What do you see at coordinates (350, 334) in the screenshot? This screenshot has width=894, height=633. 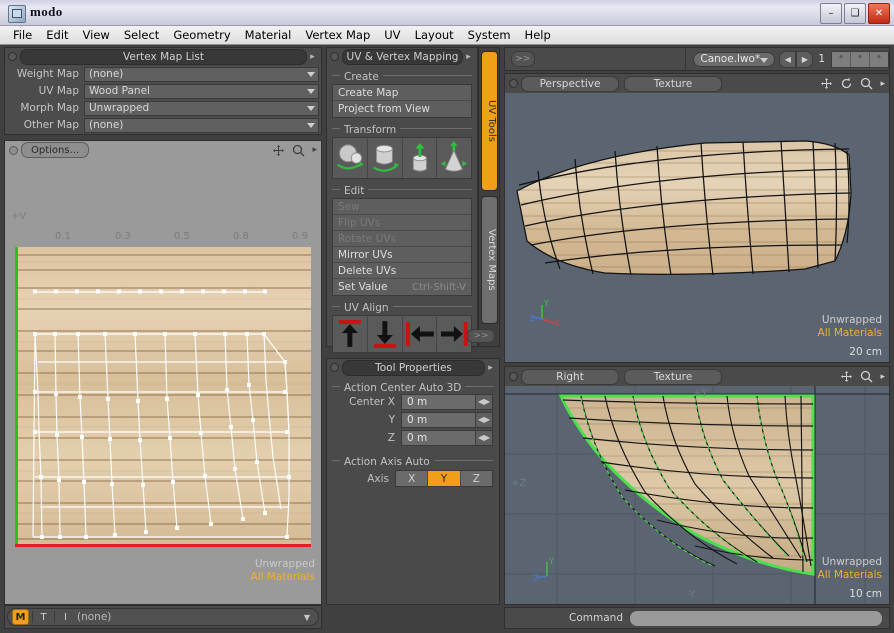 I see `align-up-button` at bounding box center [350, 334].